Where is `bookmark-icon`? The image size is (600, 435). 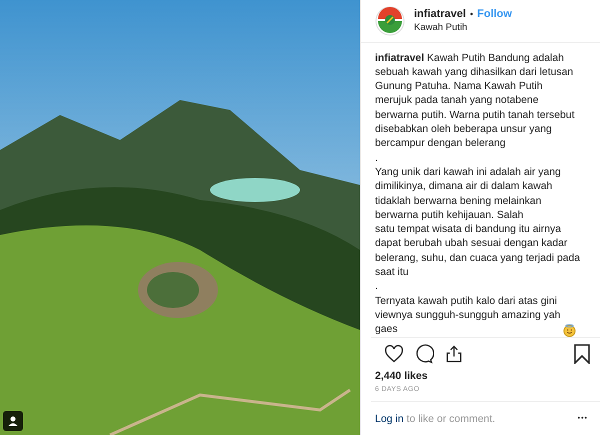
bookmark-icon is located at coordinates (582, 354).